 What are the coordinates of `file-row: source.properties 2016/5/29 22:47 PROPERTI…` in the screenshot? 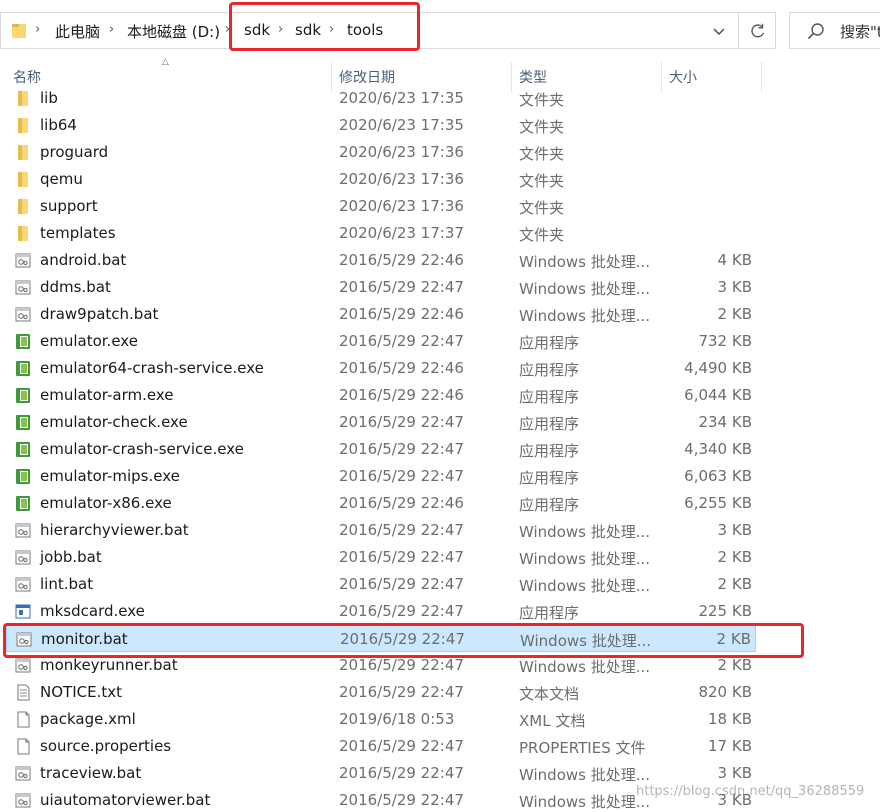 It's located at (381, 746).